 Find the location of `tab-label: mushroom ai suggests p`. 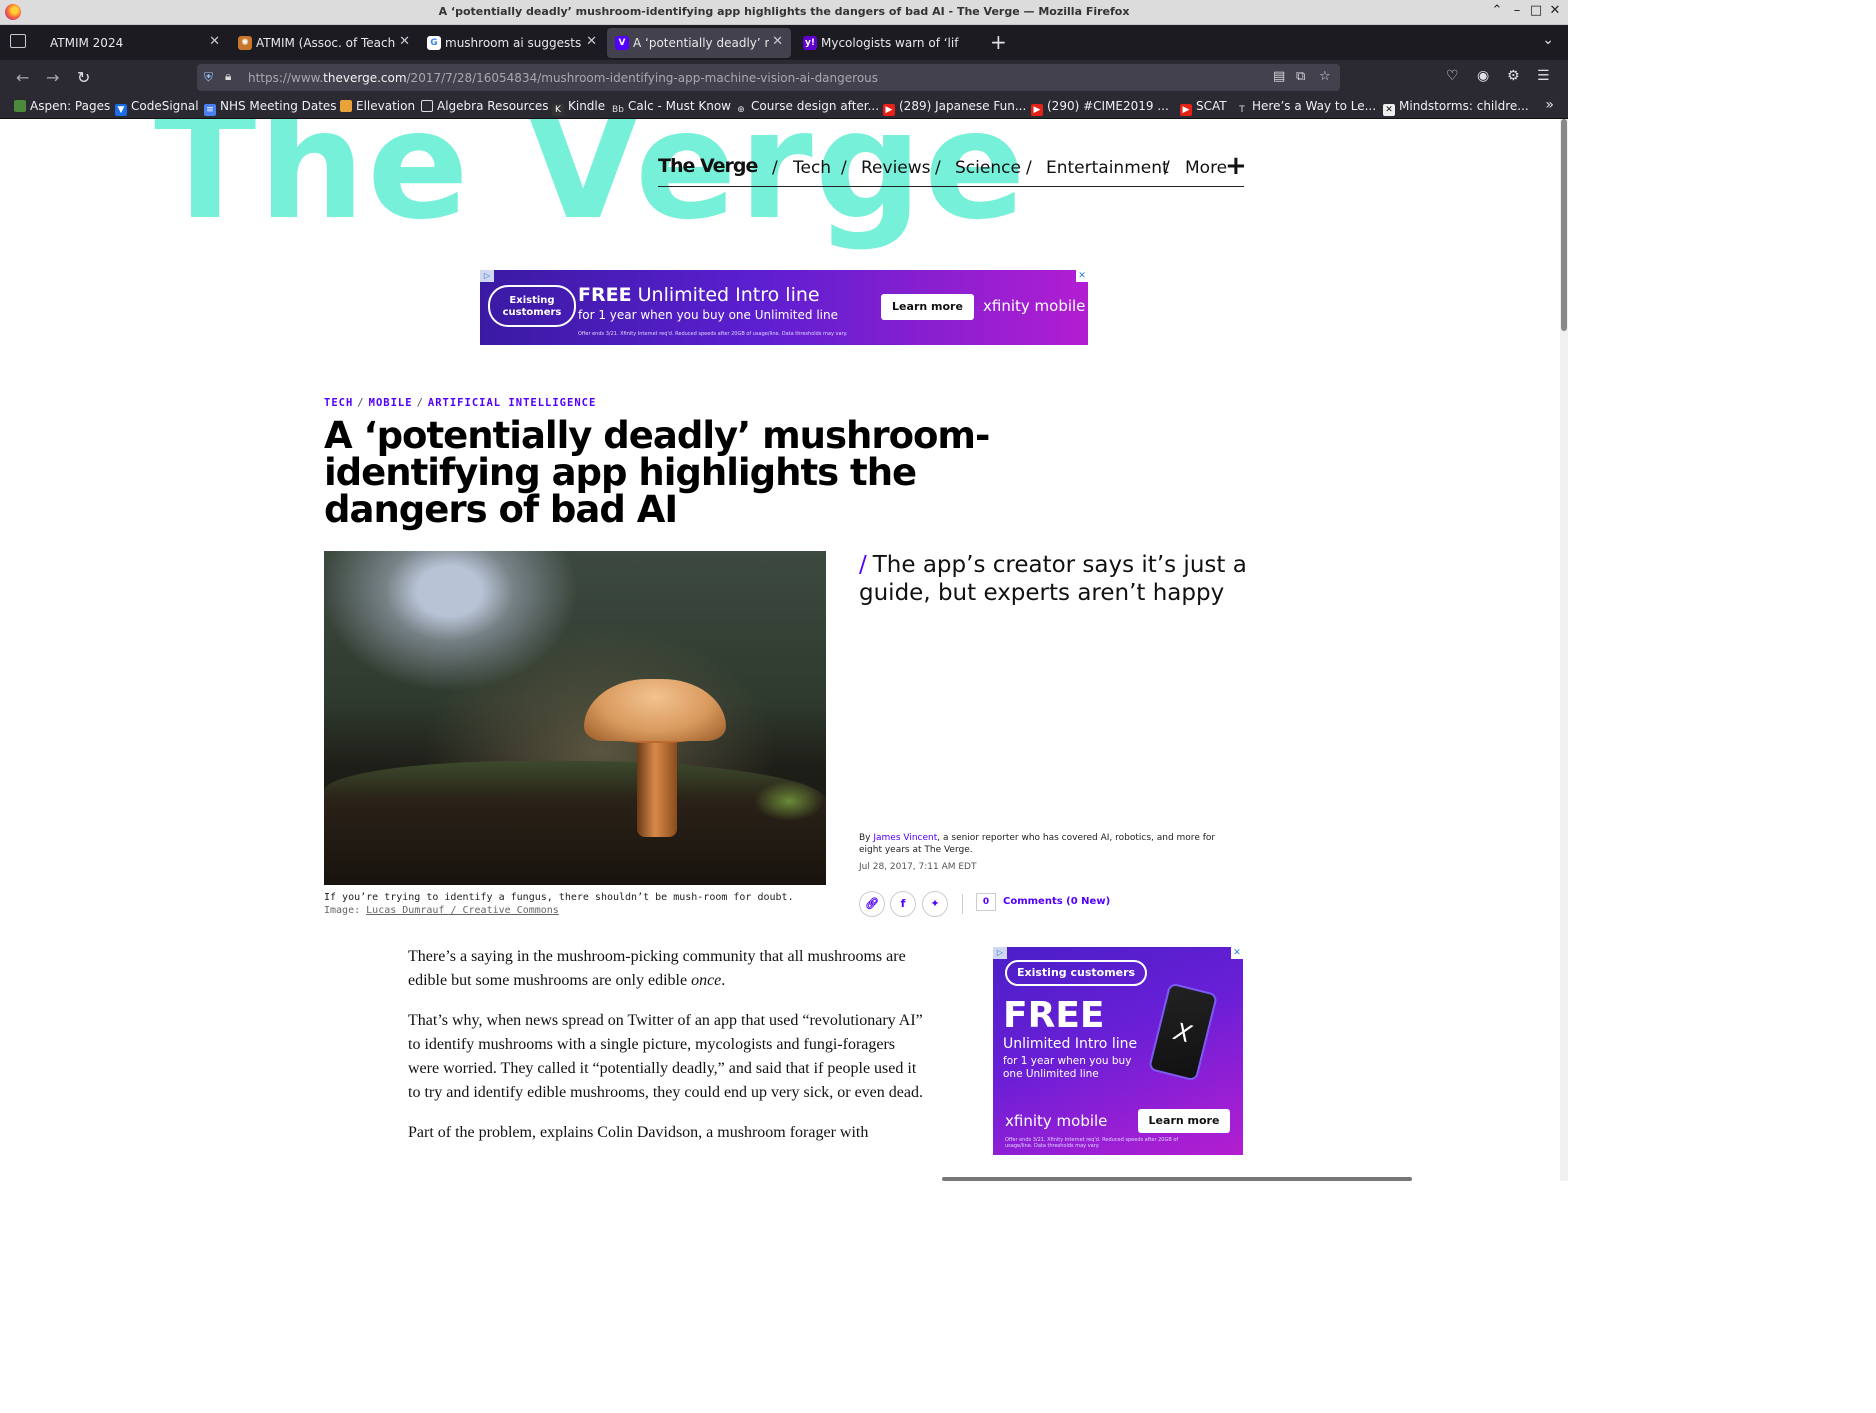

tab-label: mushroom ai suggests p is located at coordinates (514, 43).